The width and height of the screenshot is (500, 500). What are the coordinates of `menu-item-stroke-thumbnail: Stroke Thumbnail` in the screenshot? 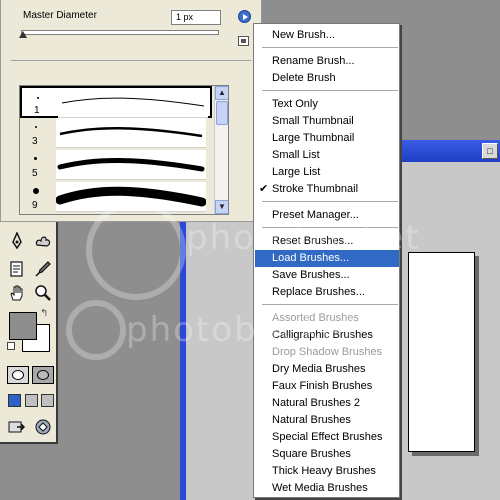 It's located at (327, 189).